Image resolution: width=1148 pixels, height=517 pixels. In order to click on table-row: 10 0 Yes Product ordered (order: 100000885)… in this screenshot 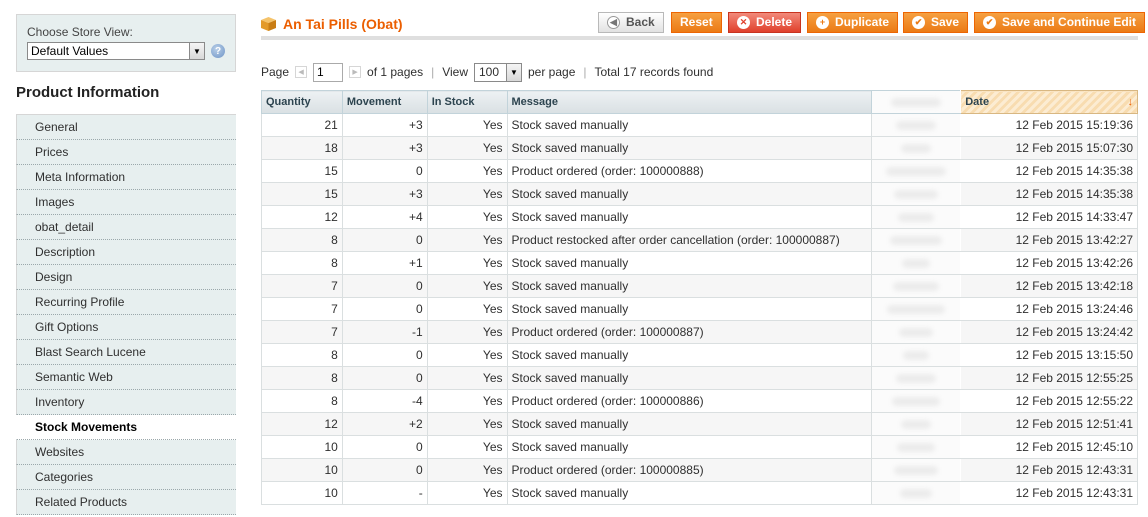, I will do `click(699, 470)`.